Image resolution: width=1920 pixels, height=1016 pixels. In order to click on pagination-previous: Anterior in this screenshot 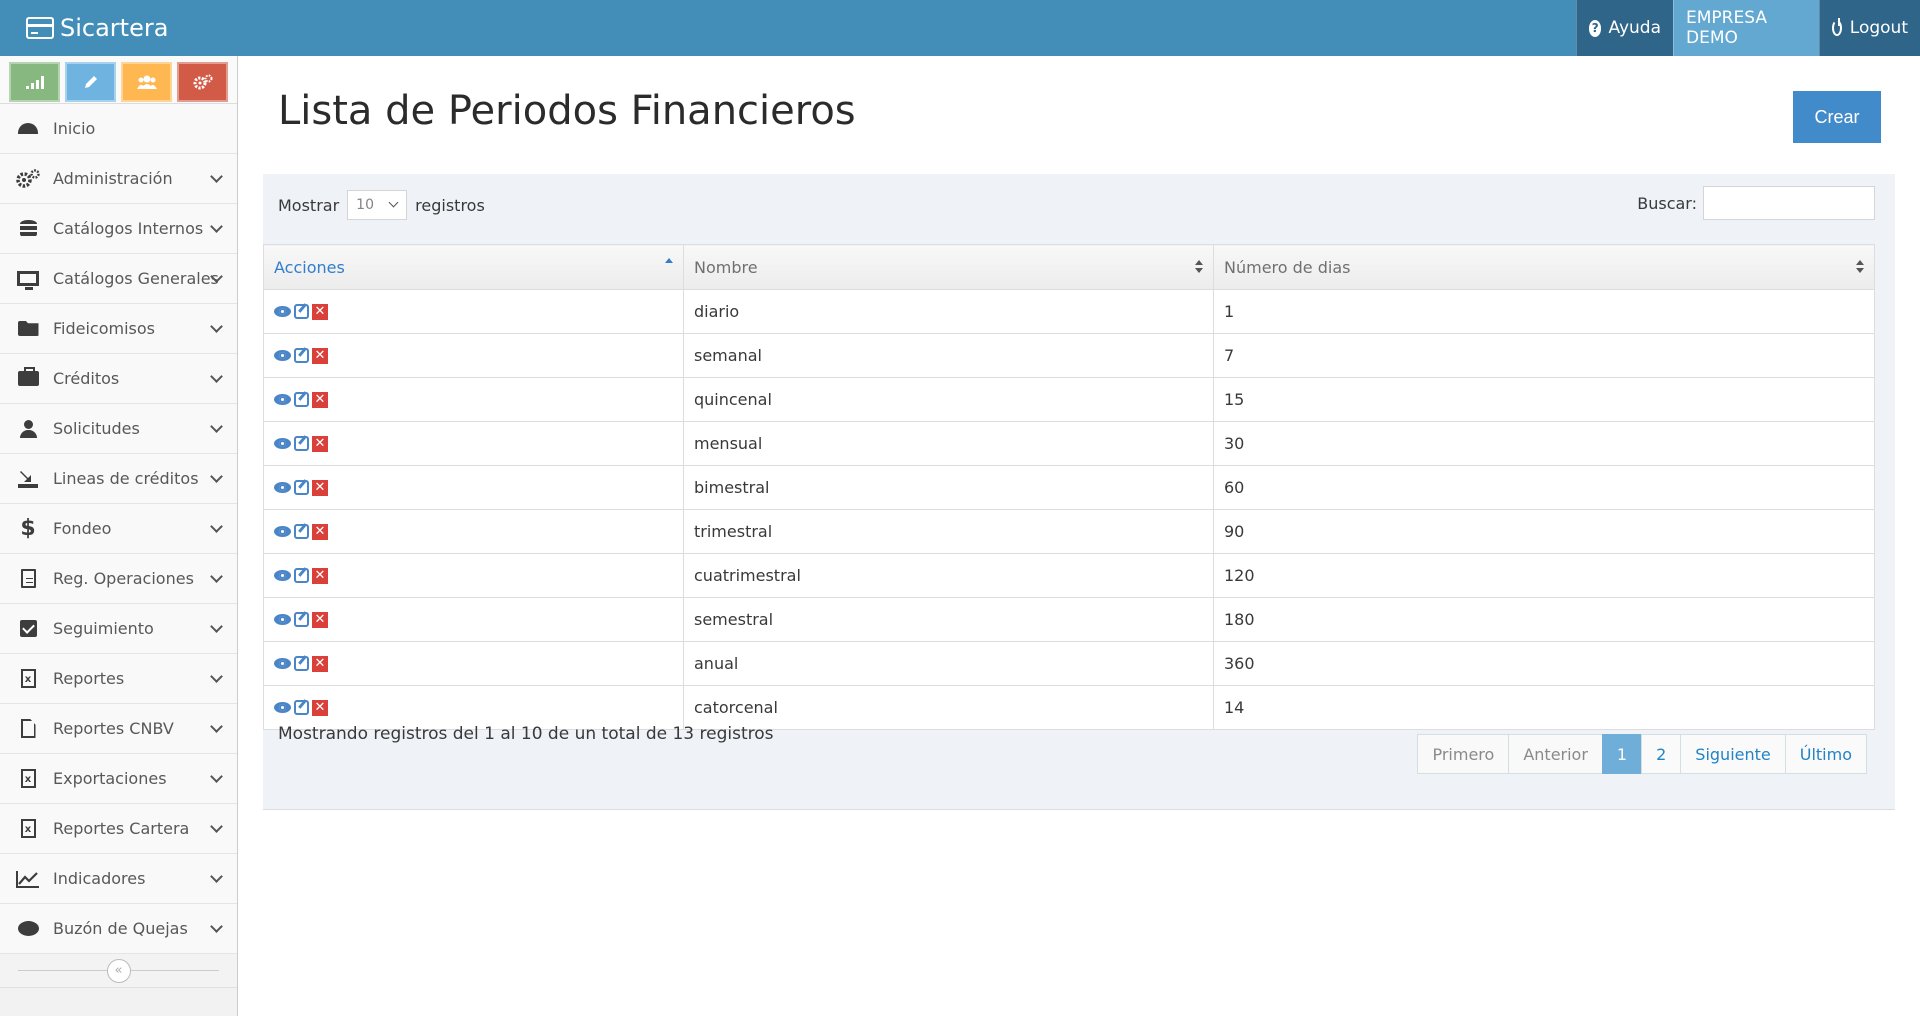, I will do `click(1555, 754)`.